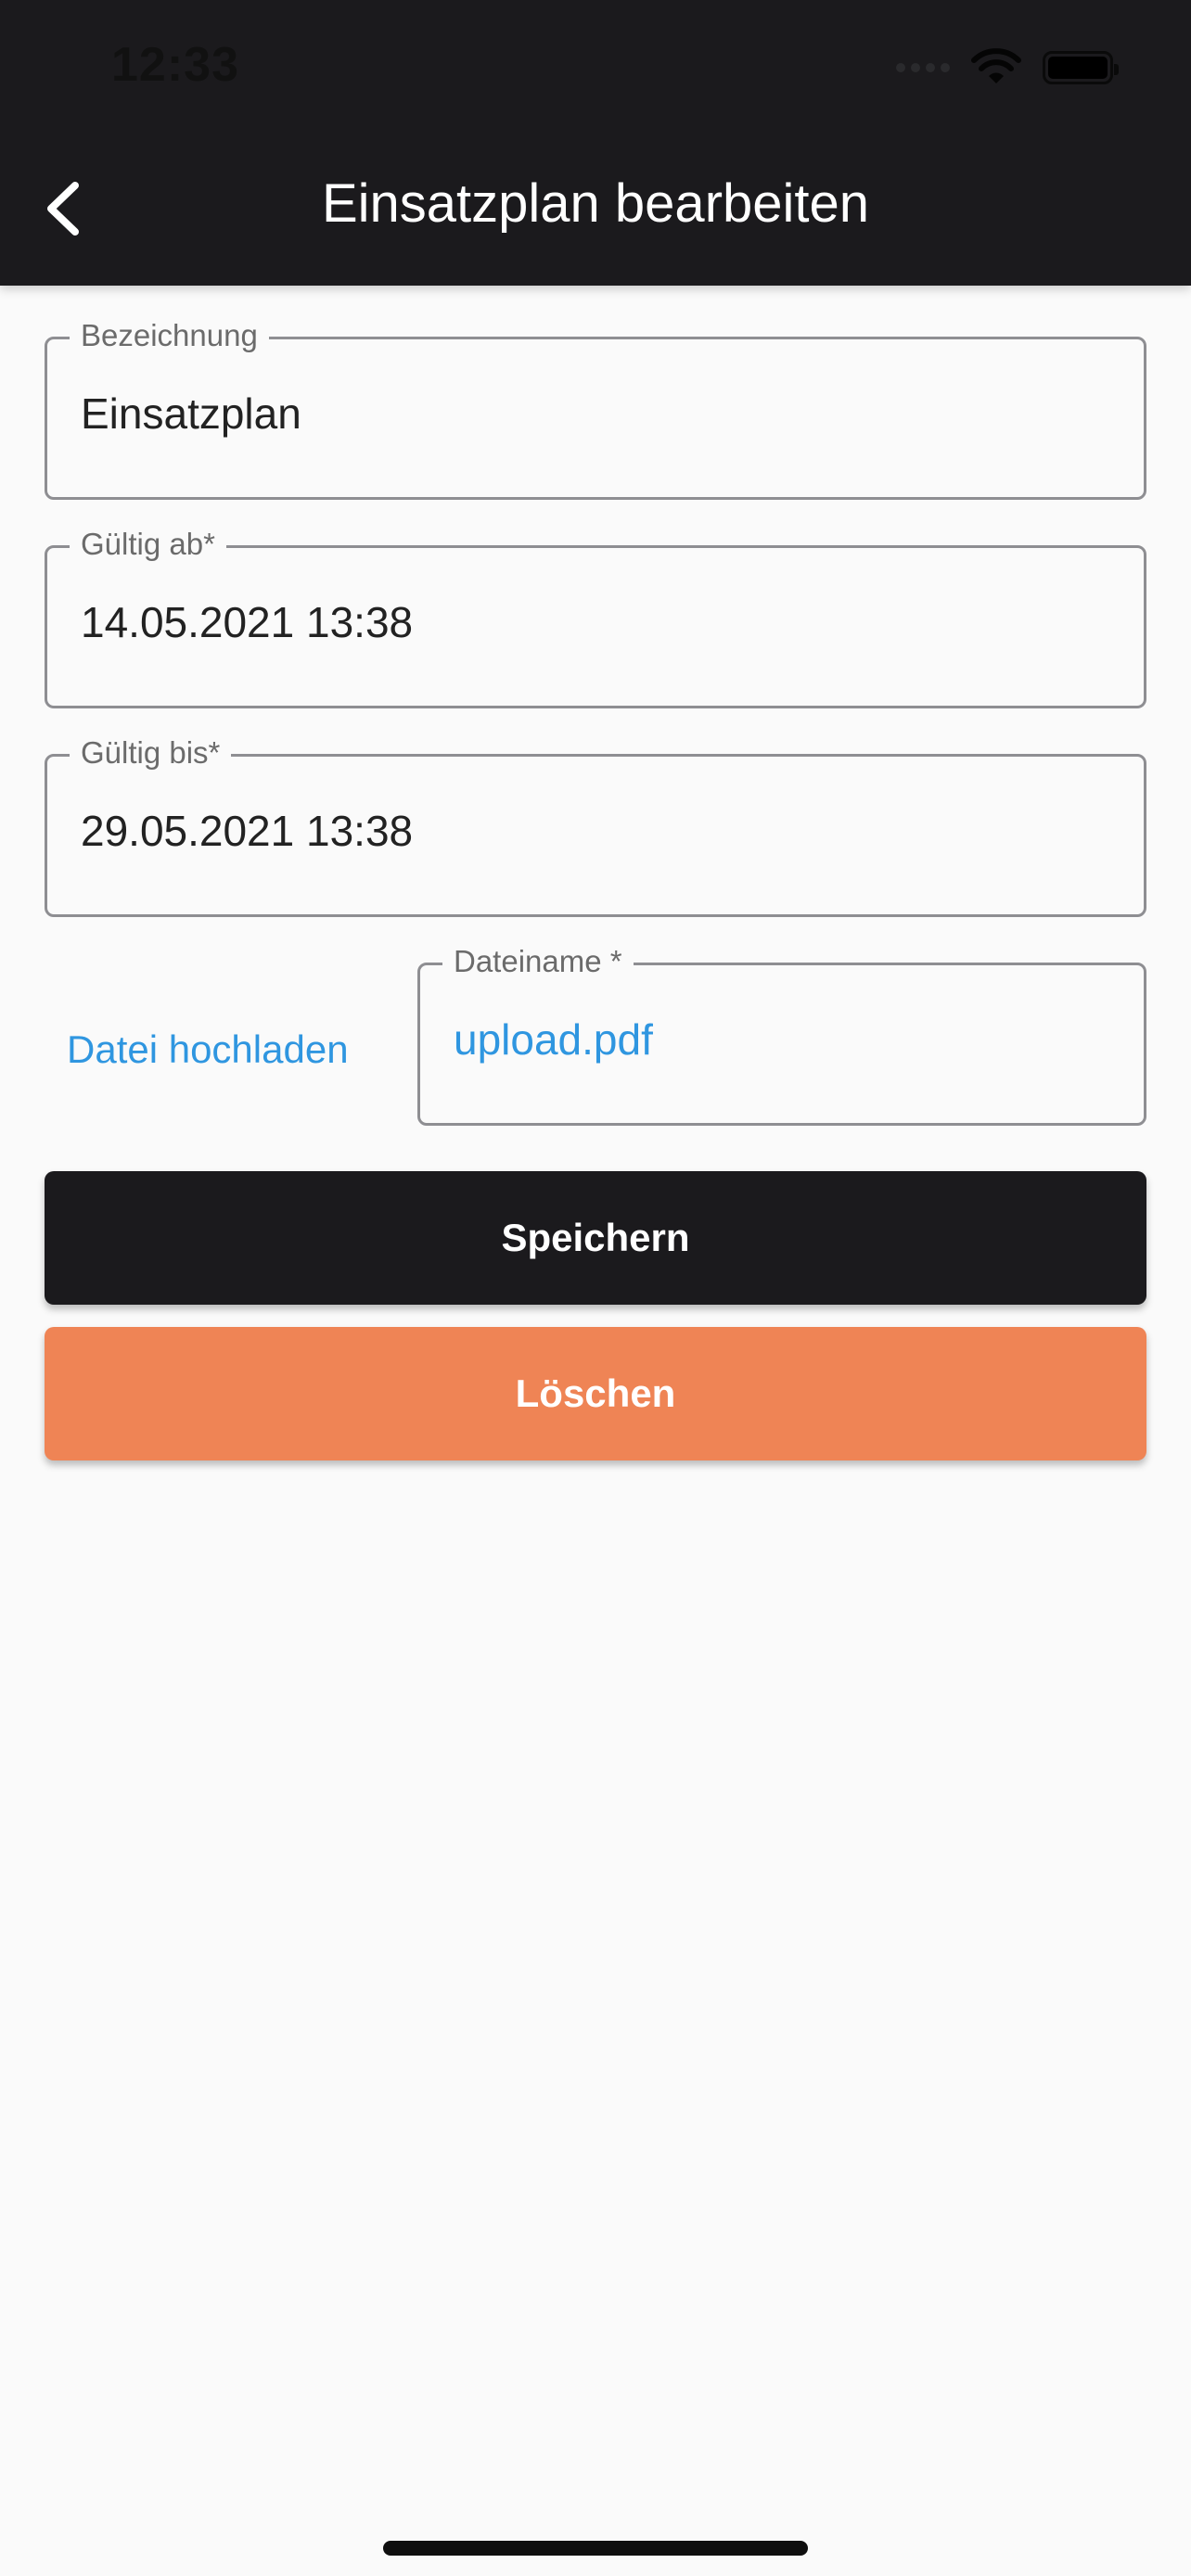 Image resolution: width=1191 pixels, height=2576 pixels. I want to click on gueltig-ab-label: Gültig ab*, so click(148, 545).